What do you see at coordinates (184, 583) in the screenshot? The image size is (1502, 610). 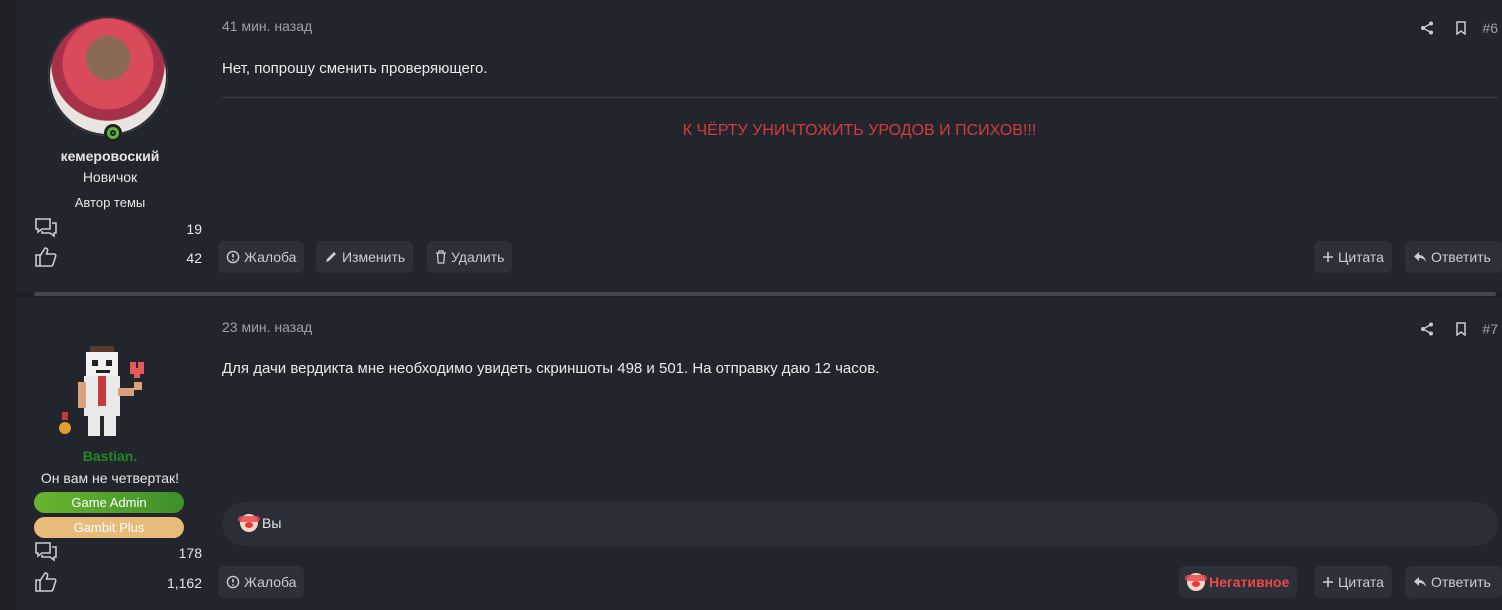 I see `reactions-count: 1,162` at bounding box center [184, 583].